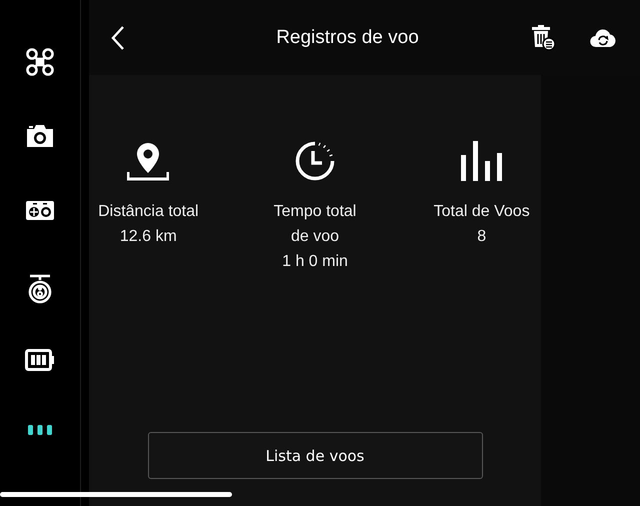 The height and width of the screenshot is (506, 640). Describe the element at coordinates (315, 455) in the screenshot. I see `flight-list-button: Lista de voos` at that location.